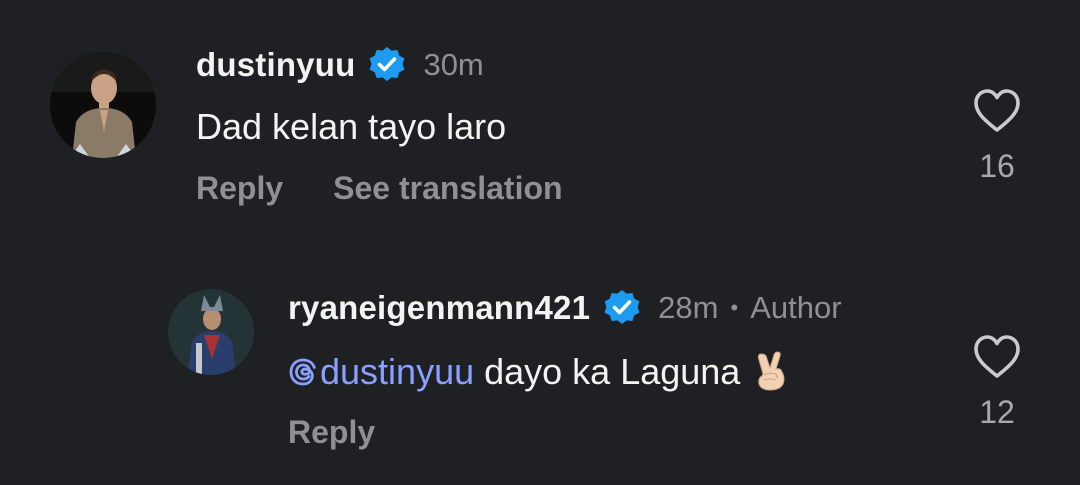 This screenshot has height=485, width=1080. I want to click on like-group: 16, so click(997, 136).